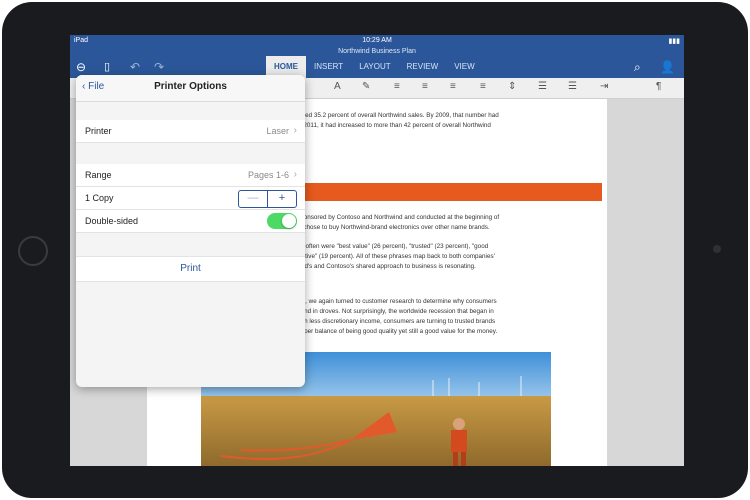  Describe the element at coordinates (112, 221) in the screenshot. I see `double-sided-label: Double-sided` at that location.